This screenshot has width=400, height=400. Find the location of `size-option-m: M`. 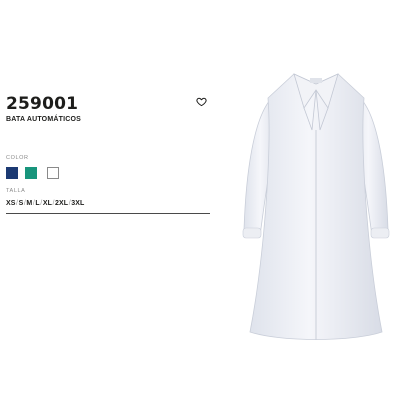

size-option-m: M is located at coordinates (29, 203).